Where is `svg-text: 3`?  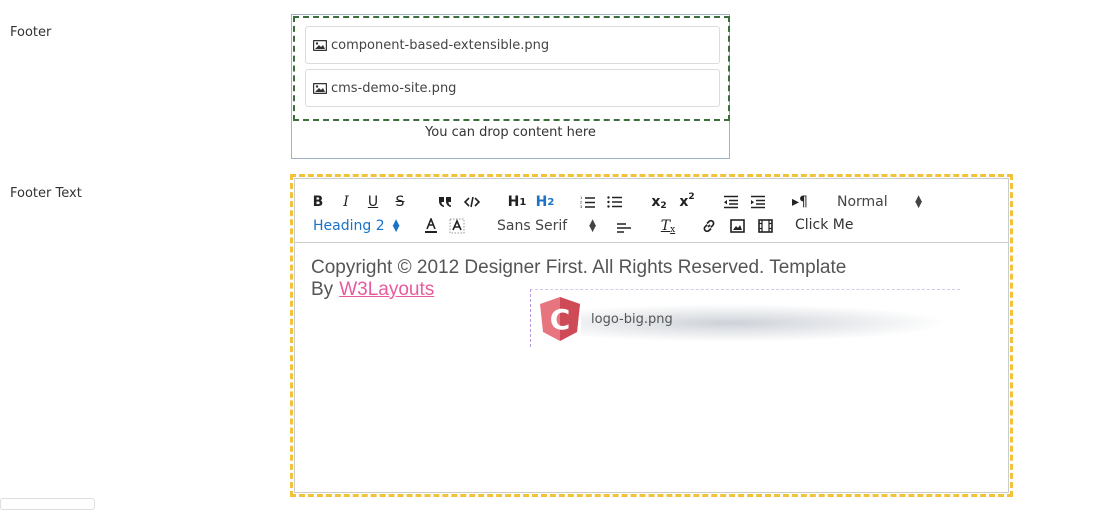
svg-text: 3 is located at coordinates (581, 206).